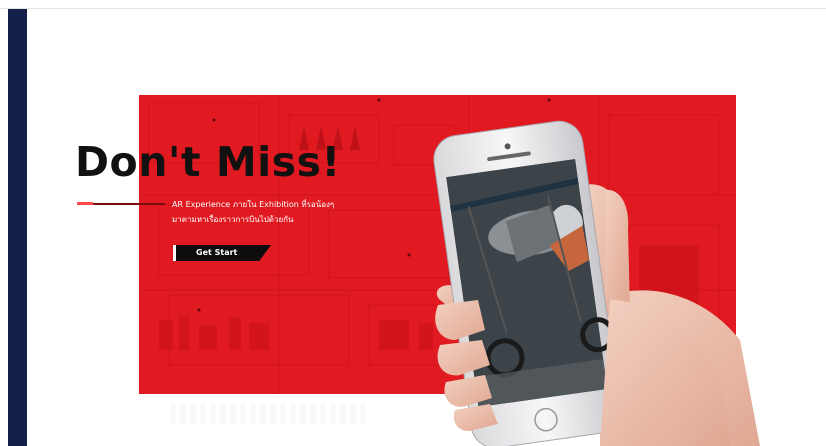 The image size is (826, 446). I want to click on subtitle-line-2: มาตามหาเรื่องราวการบินไปด้วยกัน, so click(233, 219).